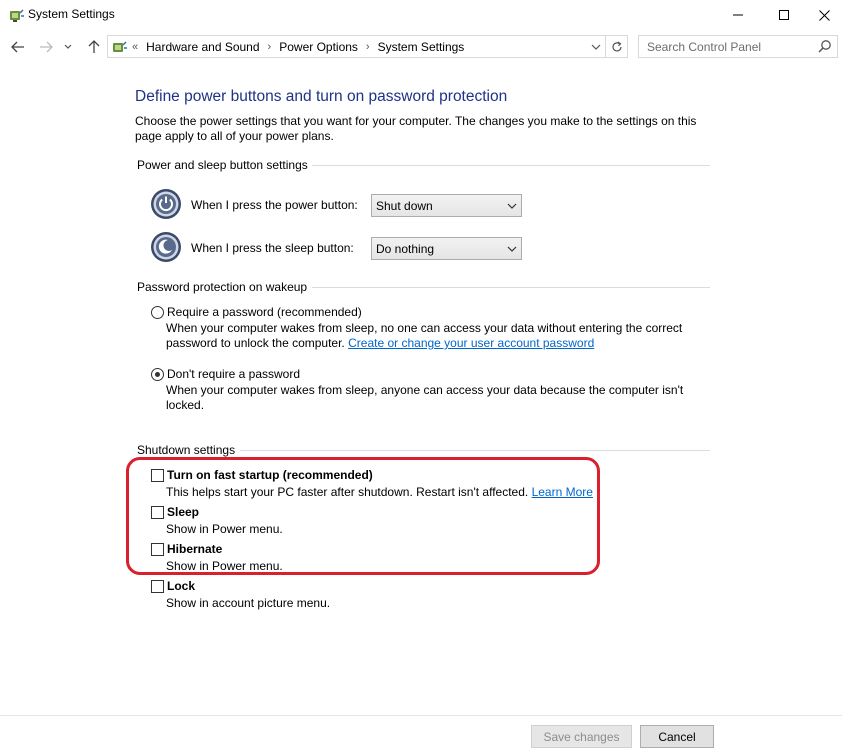 Image resolution: width=842 pixels, height=755 pixels. I want to click on forward-button, so click(46, 47).